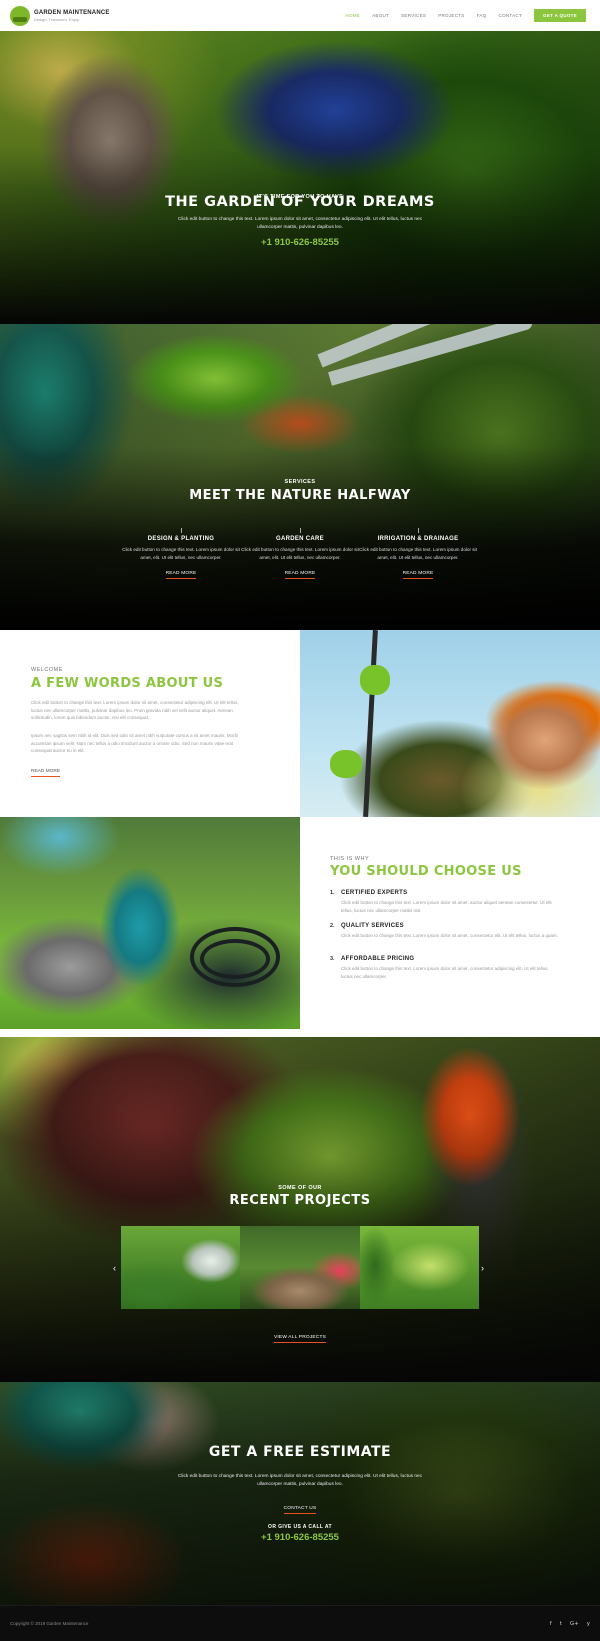 The image size is (600, 1641). What do you see at coordinates (300, 1452) in the screenshot?
I see `estimate-title: GET A FREE ESTIMATE` at bounding box center [300, 1452].